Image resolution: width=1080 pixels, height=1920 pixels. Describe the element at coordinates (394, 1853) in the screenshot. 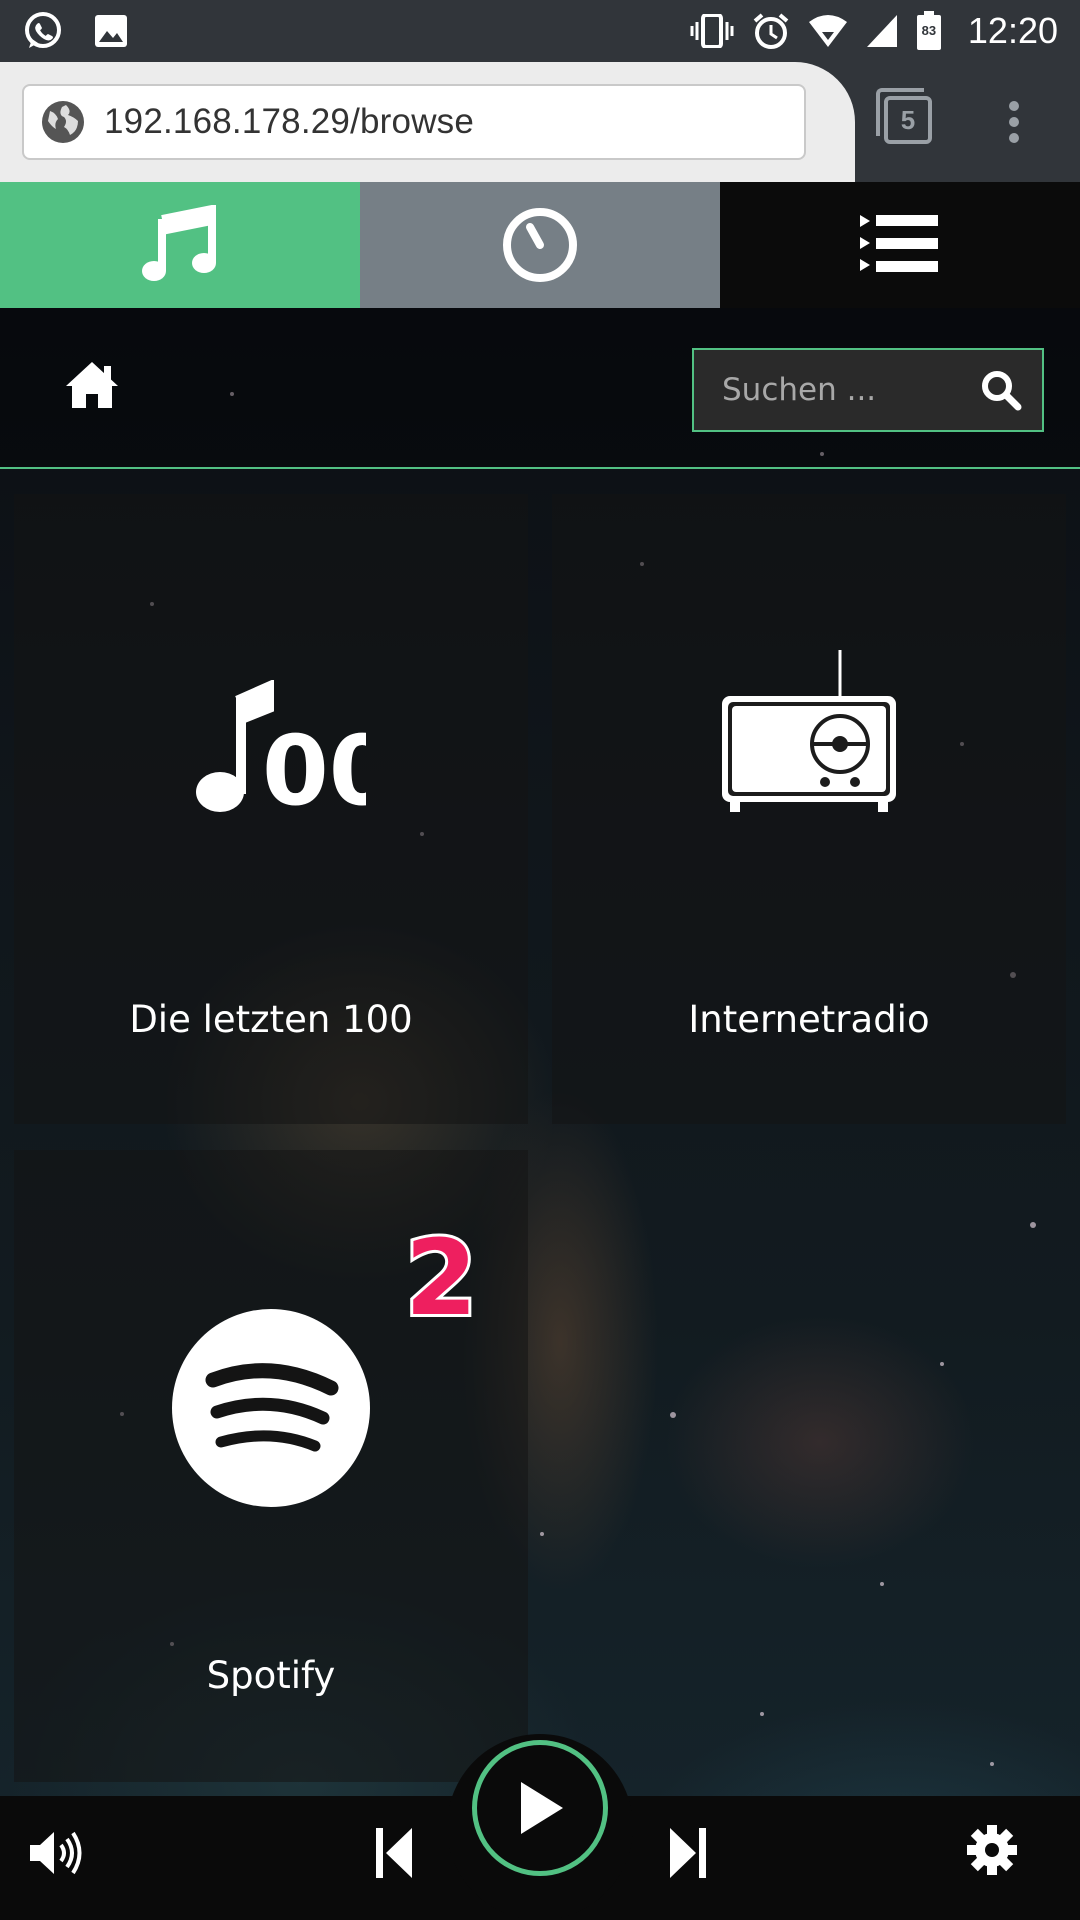

I see `previous-icon` at that location.